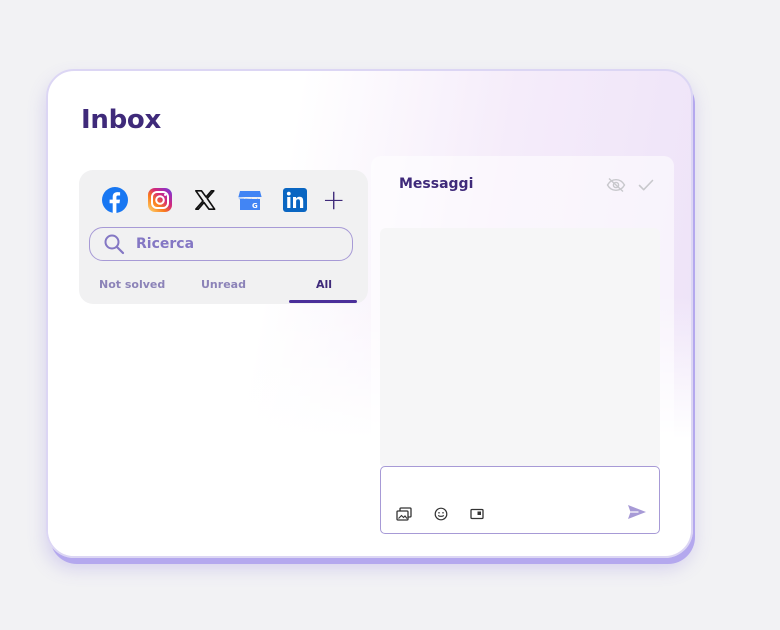  What do you see at coordinates (477, 514) in the screenshot?
I see `folder-icon` at bounding box center [477, 514].